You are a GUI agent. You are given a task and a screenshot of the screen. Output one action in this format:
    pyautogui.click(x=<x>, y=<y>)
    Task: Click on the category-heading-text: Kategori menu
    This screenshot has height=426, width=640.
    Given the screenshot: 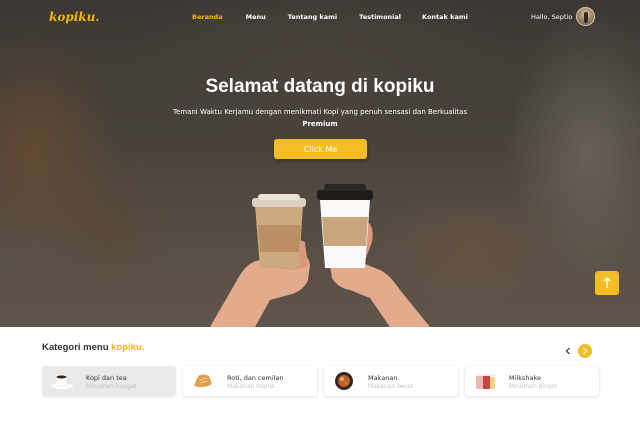 What is the action you would take?
    pyautogui.click(x=75, y=347)
    